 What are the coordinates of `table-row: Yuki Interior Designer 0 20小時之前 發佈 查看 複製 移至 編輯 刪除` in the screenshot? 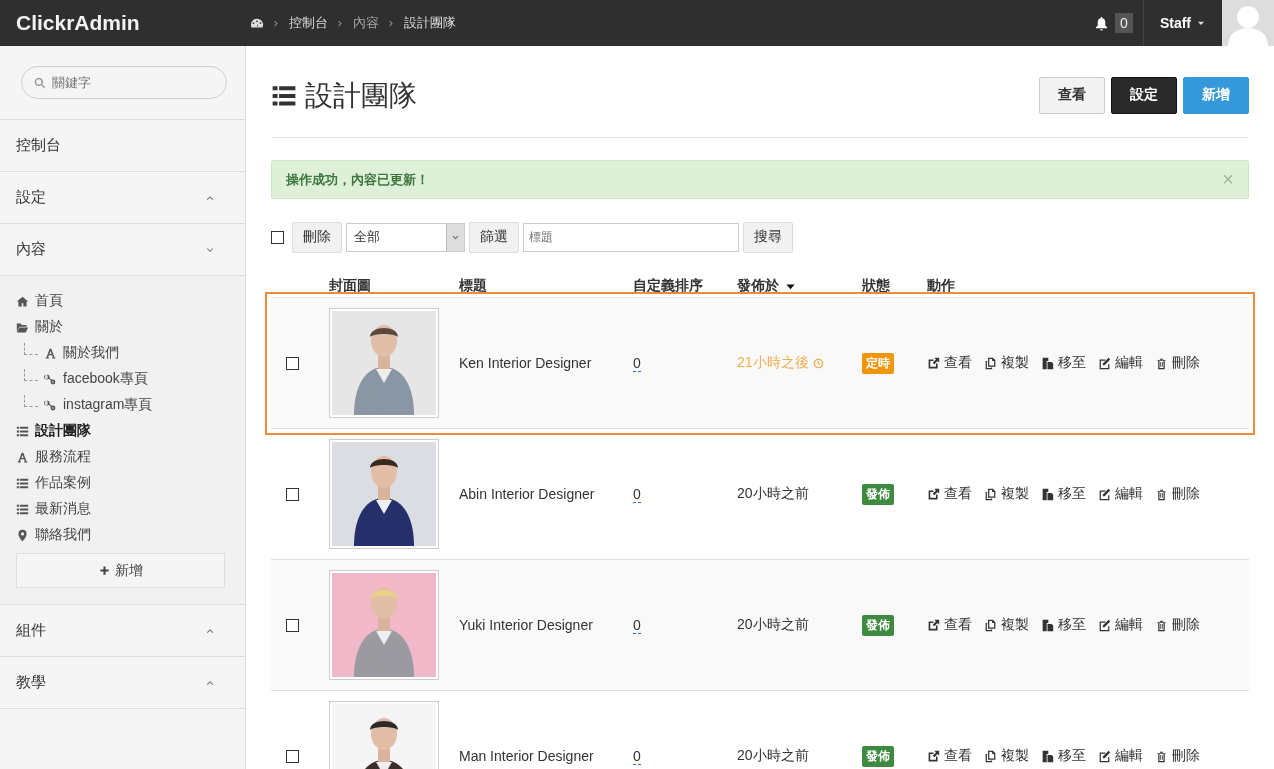 It's located at (760, 625).